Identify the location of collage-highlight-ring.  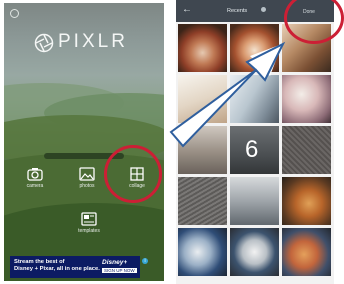
(133, 174).